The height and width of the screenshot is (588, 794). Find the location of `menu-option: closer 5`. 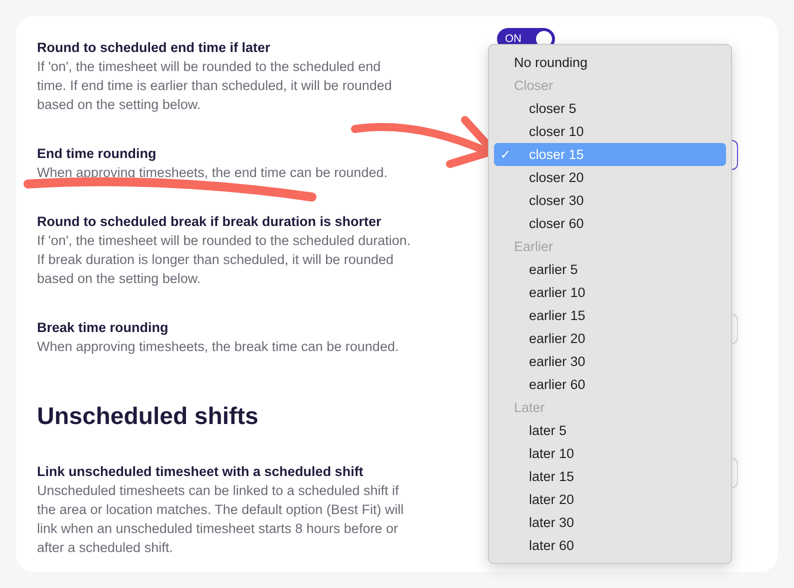

menu-option: closer 5 is located at coordinates (610, 108).